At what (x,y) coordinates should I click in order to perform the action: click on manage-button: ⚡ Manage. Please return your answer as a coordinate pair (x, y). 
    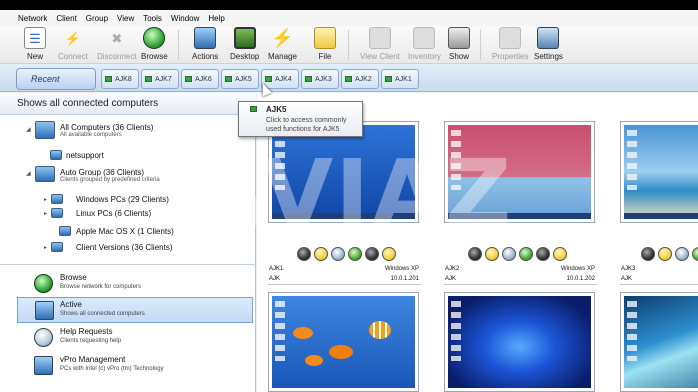
    Looking at the image, I should click on (282, 45).